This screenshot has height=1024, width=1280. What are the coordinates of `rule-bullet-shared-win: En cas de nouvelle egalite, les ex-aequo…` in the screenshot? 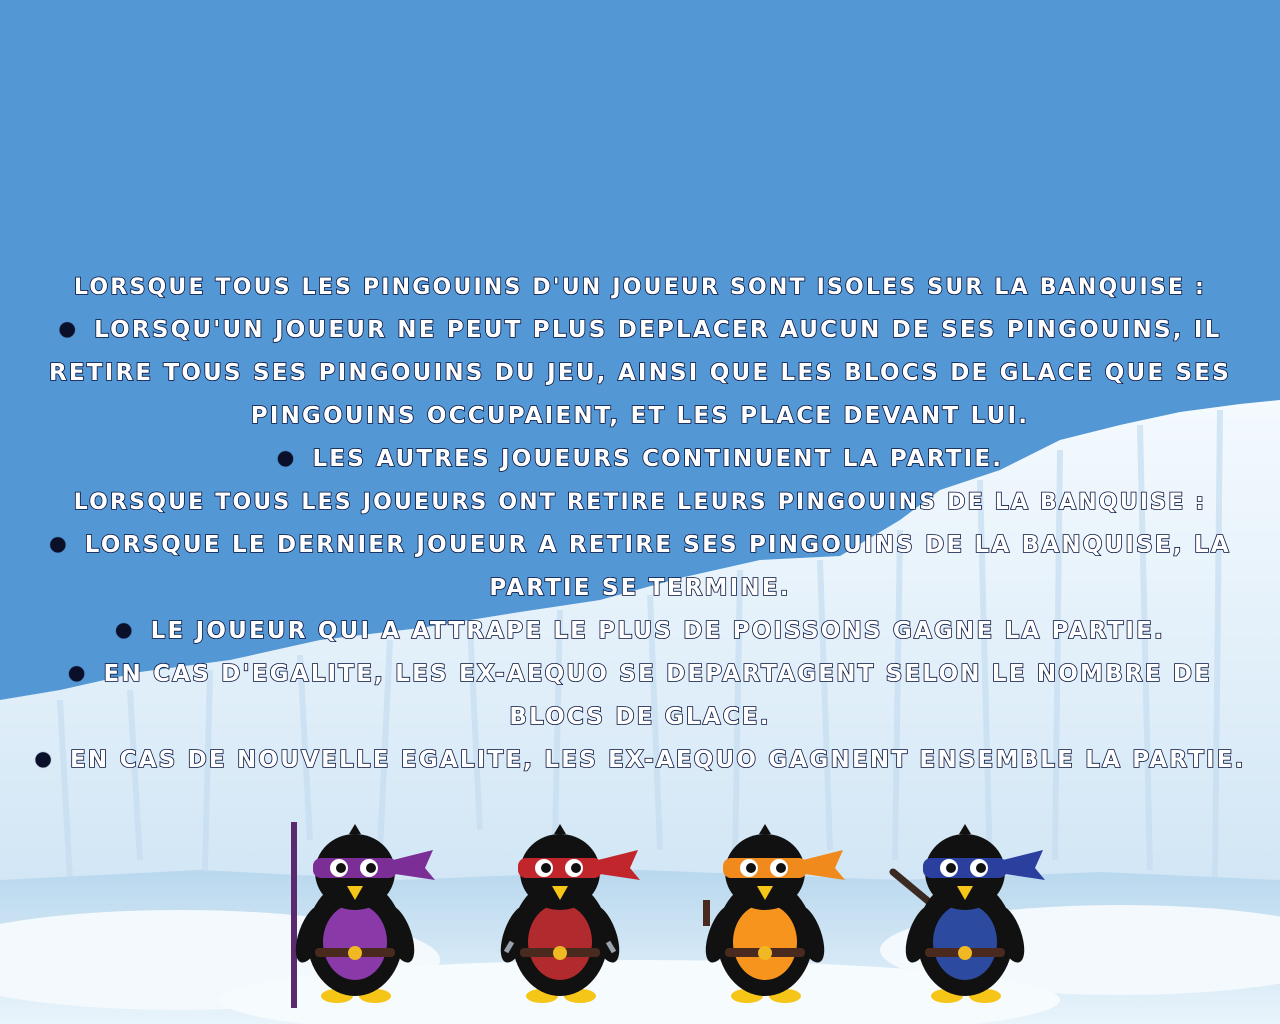 It's located at (640, 760).